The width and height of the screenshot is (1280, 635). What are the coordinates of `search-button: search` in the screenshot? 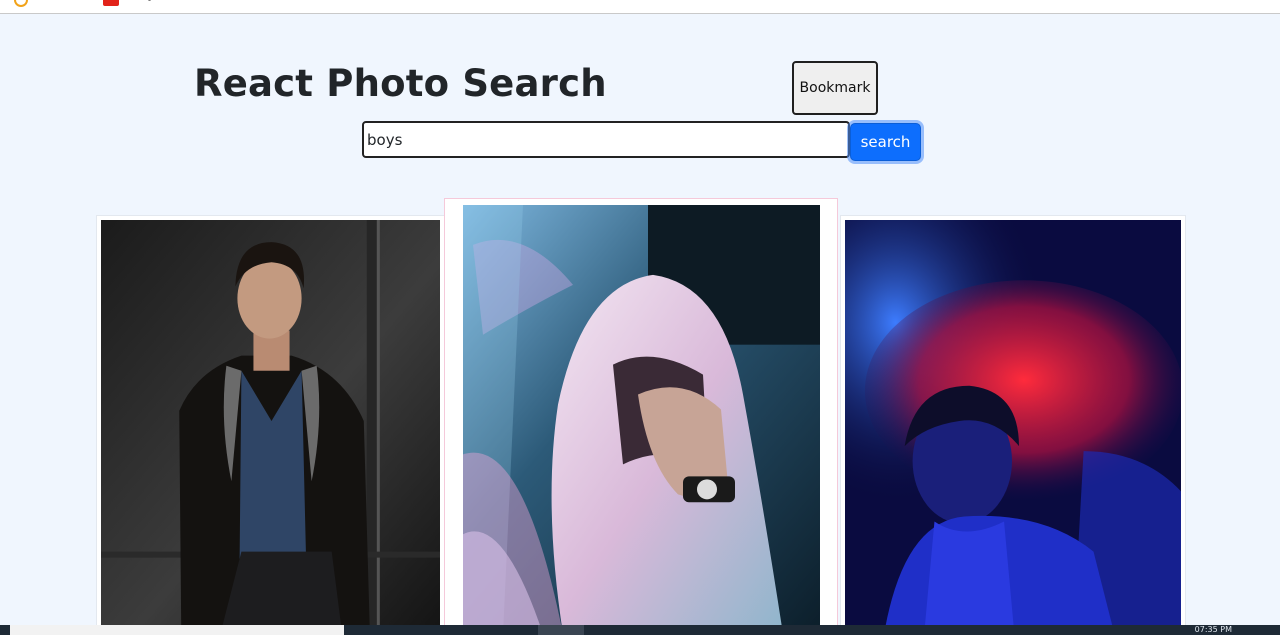 It's located at (885, 142).